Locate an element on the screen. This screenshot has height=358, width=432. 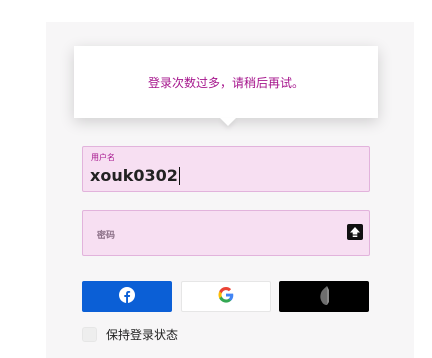
apple-login-button is located at coordinates (324, 296).